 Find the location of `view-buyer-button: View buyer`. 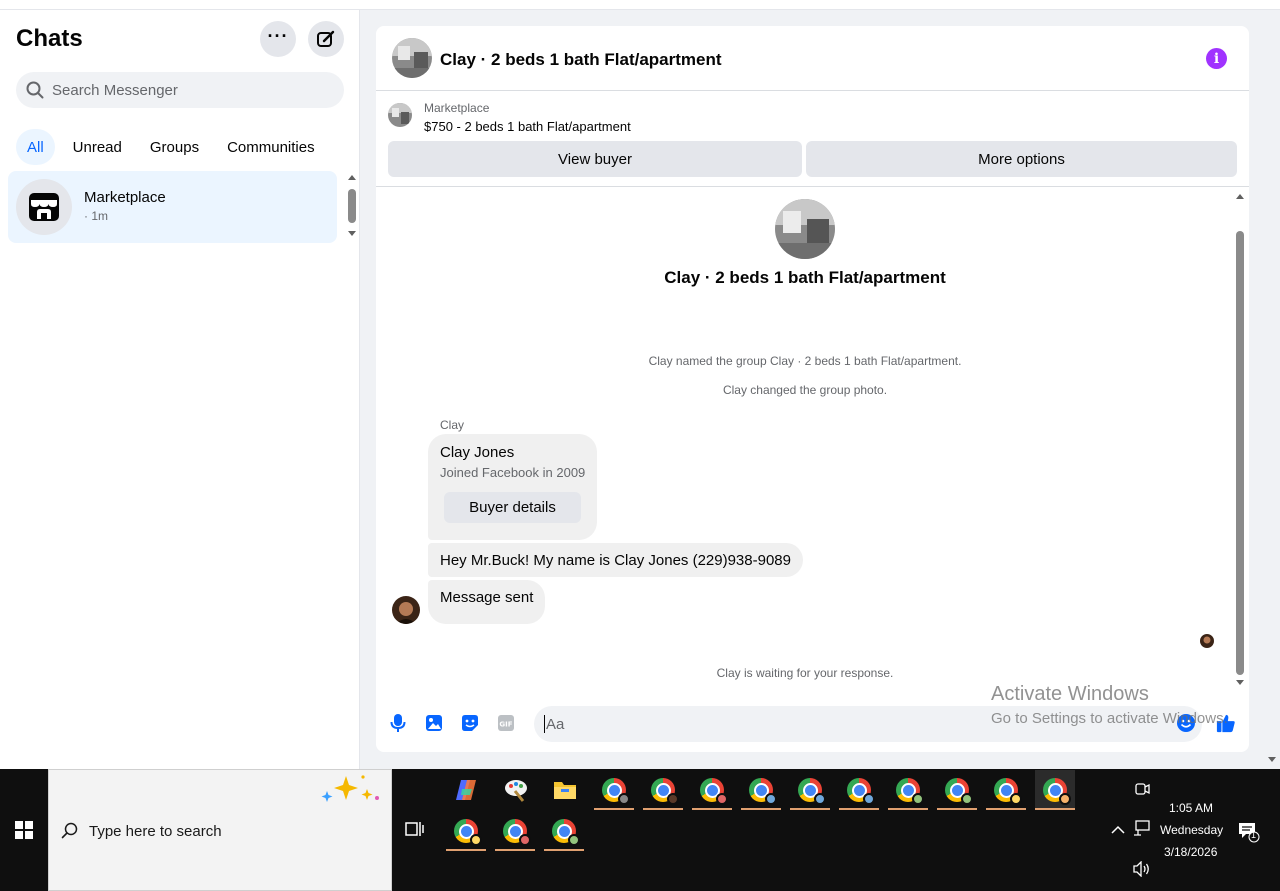

view-buyer-button: View buyer is located at coordinates (595, 159).